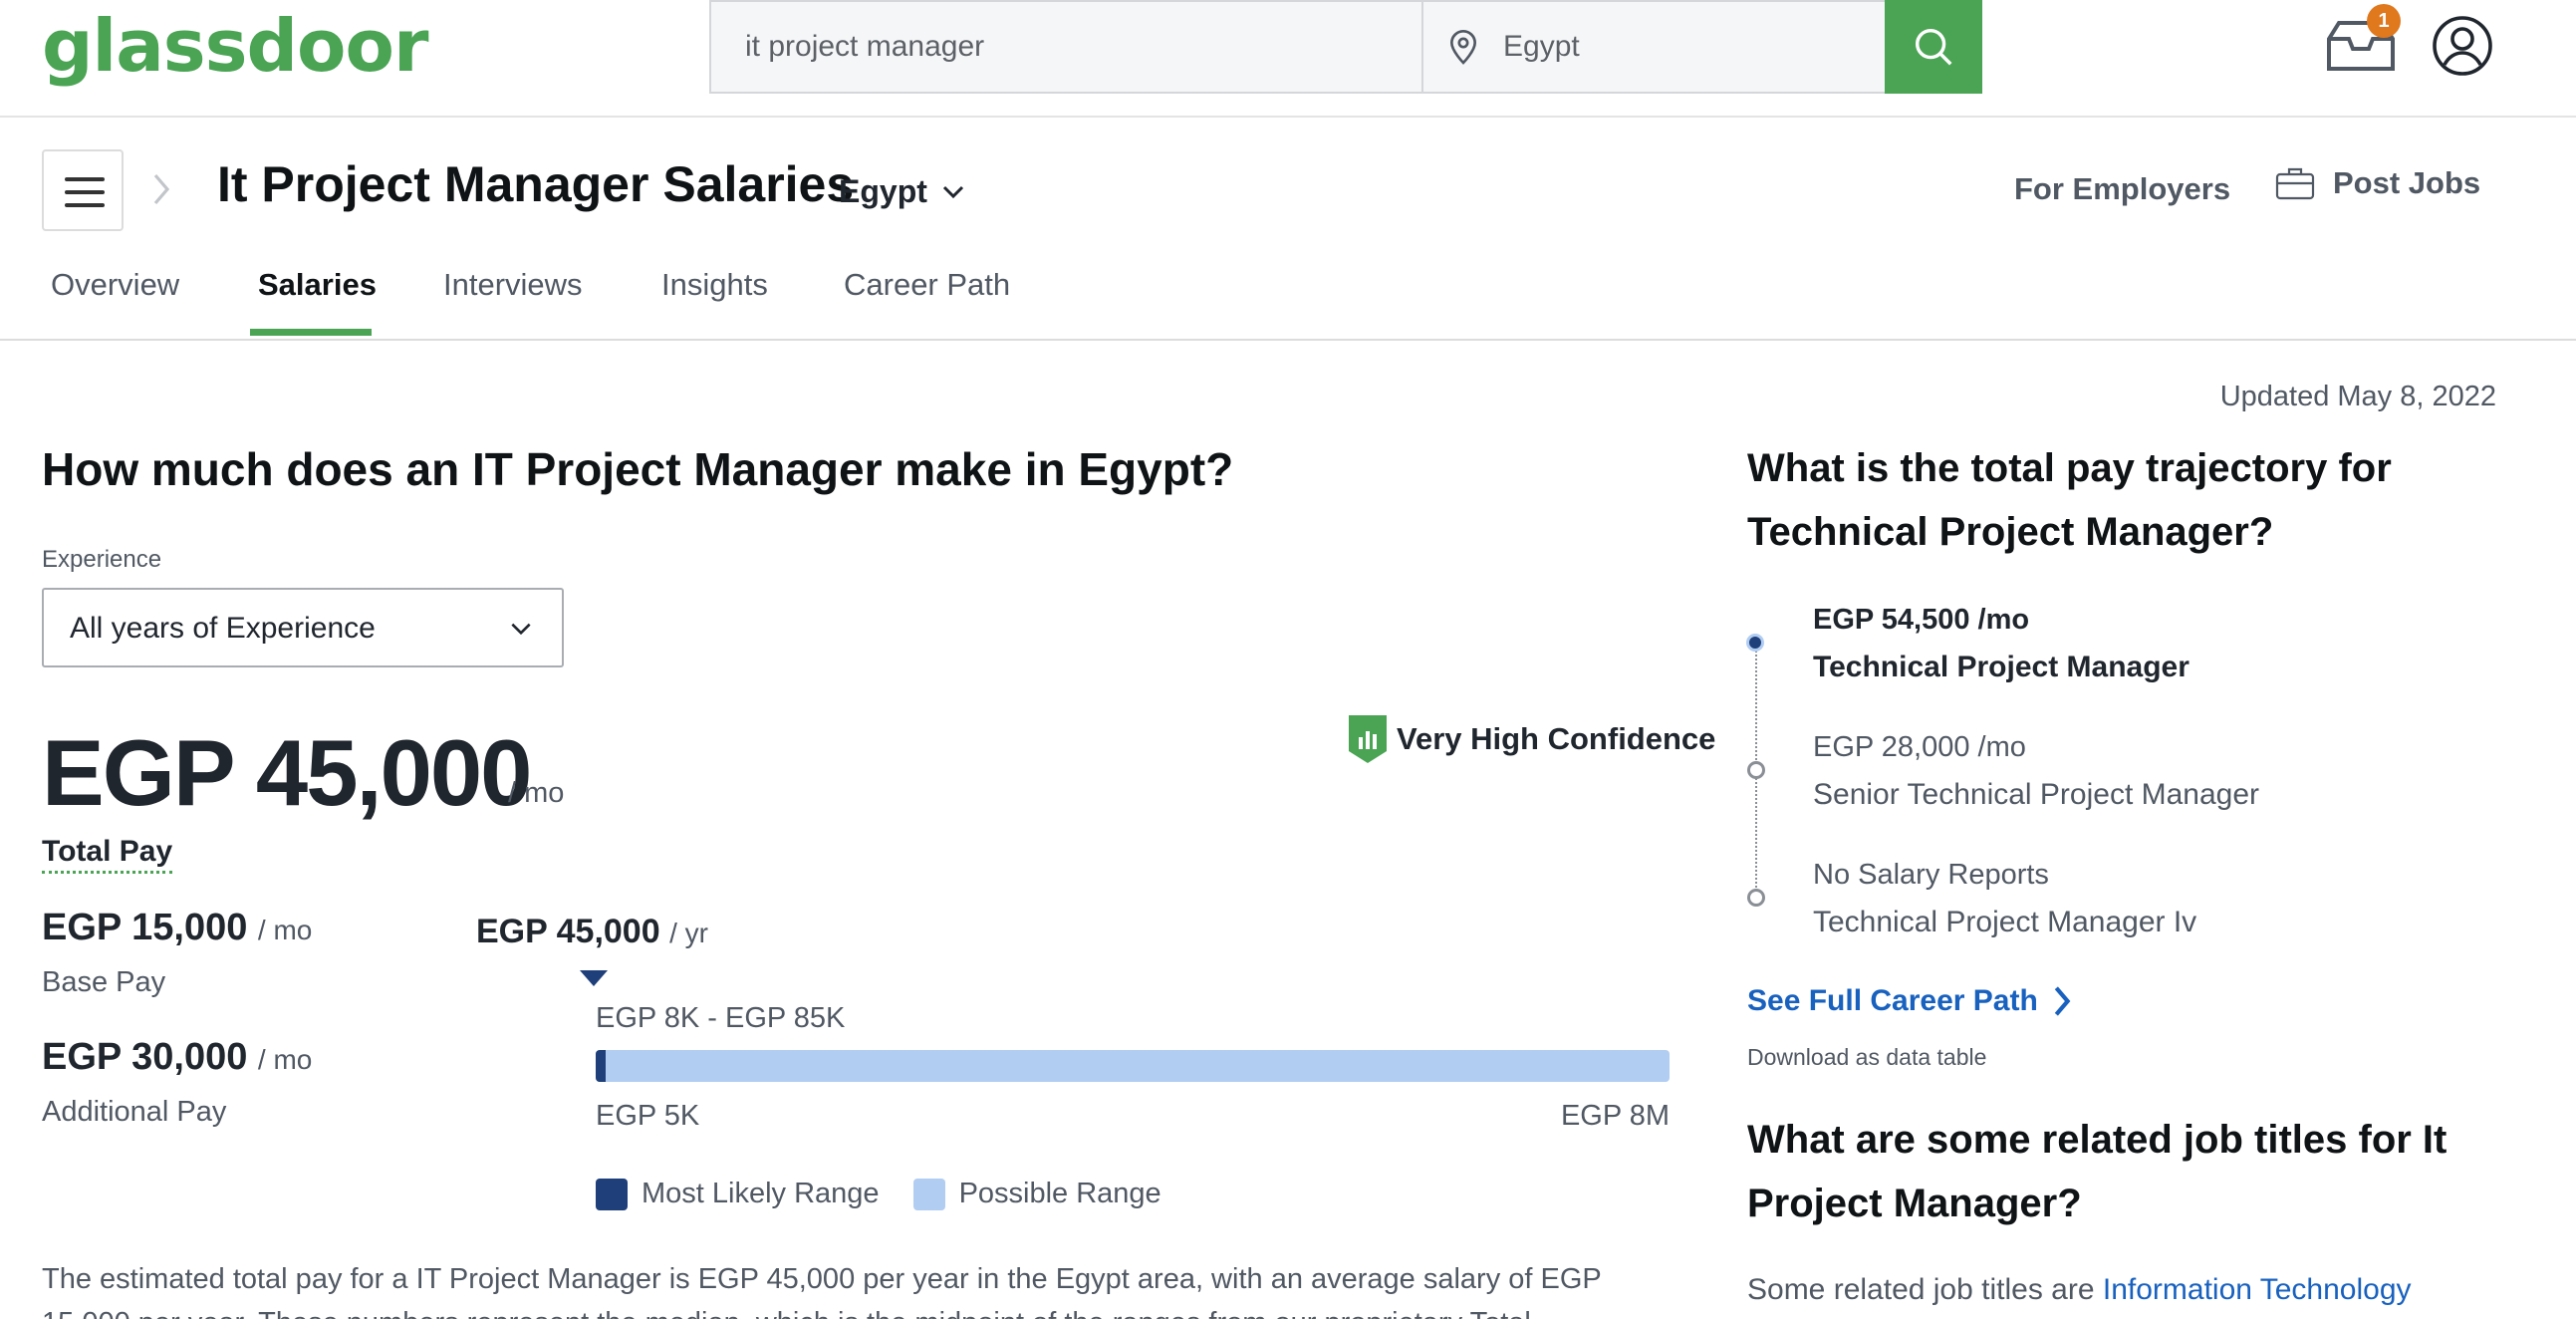 Image resolution: width=2576 pixels, height=1319 pixels. I want to click on trajectory-step-title: Technical Project Manager, so click(2001, 667).